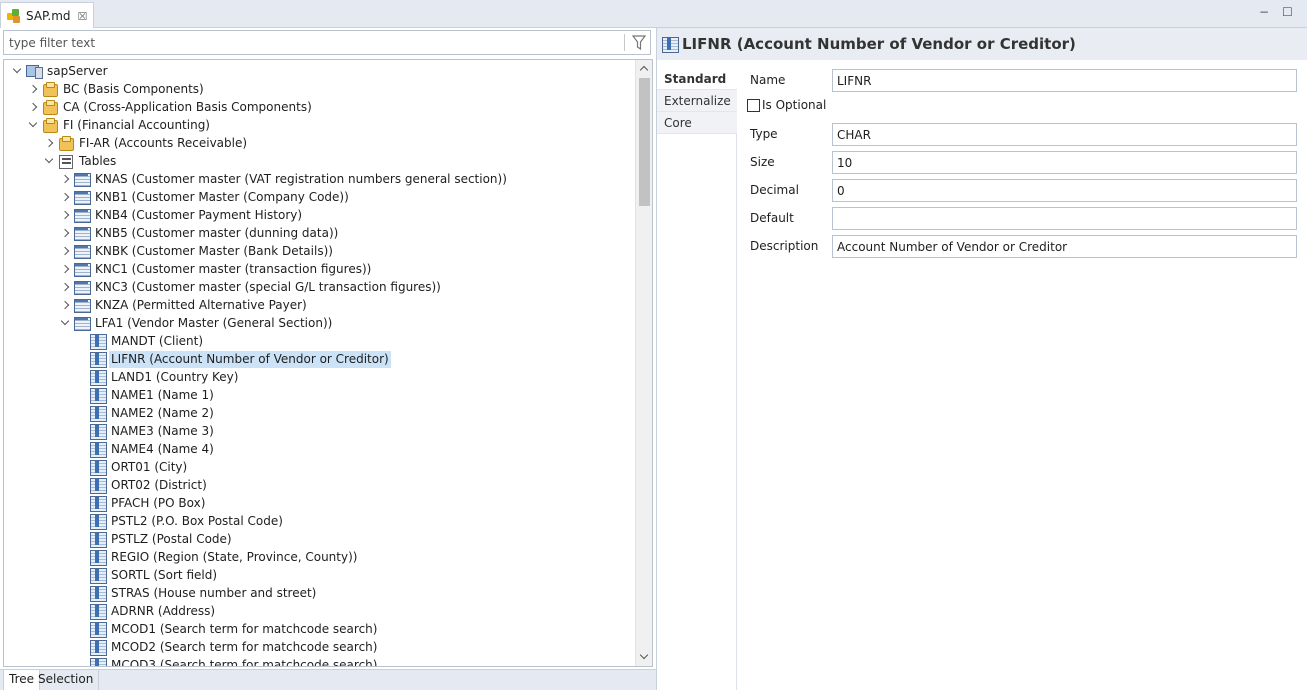 The image size is (1307, 694). I want to click on tab-standard: Standard, so click(697, 79).